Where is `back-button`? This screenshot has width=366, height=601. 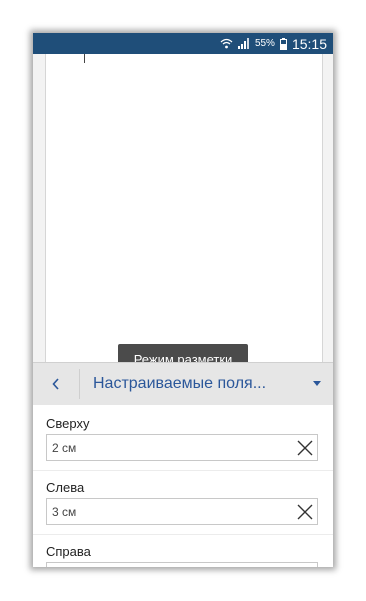
back-button is located at coordinates (56, 384).